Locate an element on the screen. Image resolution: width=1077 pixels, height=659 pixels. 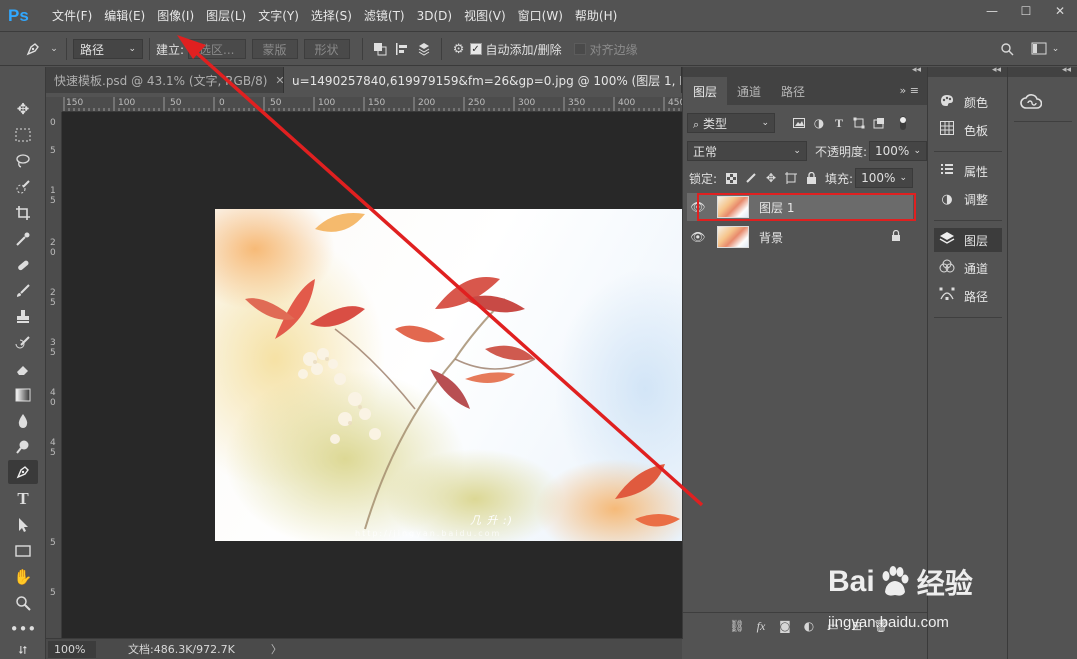
type-tool-icon: T is located at coordinates (23, 499).